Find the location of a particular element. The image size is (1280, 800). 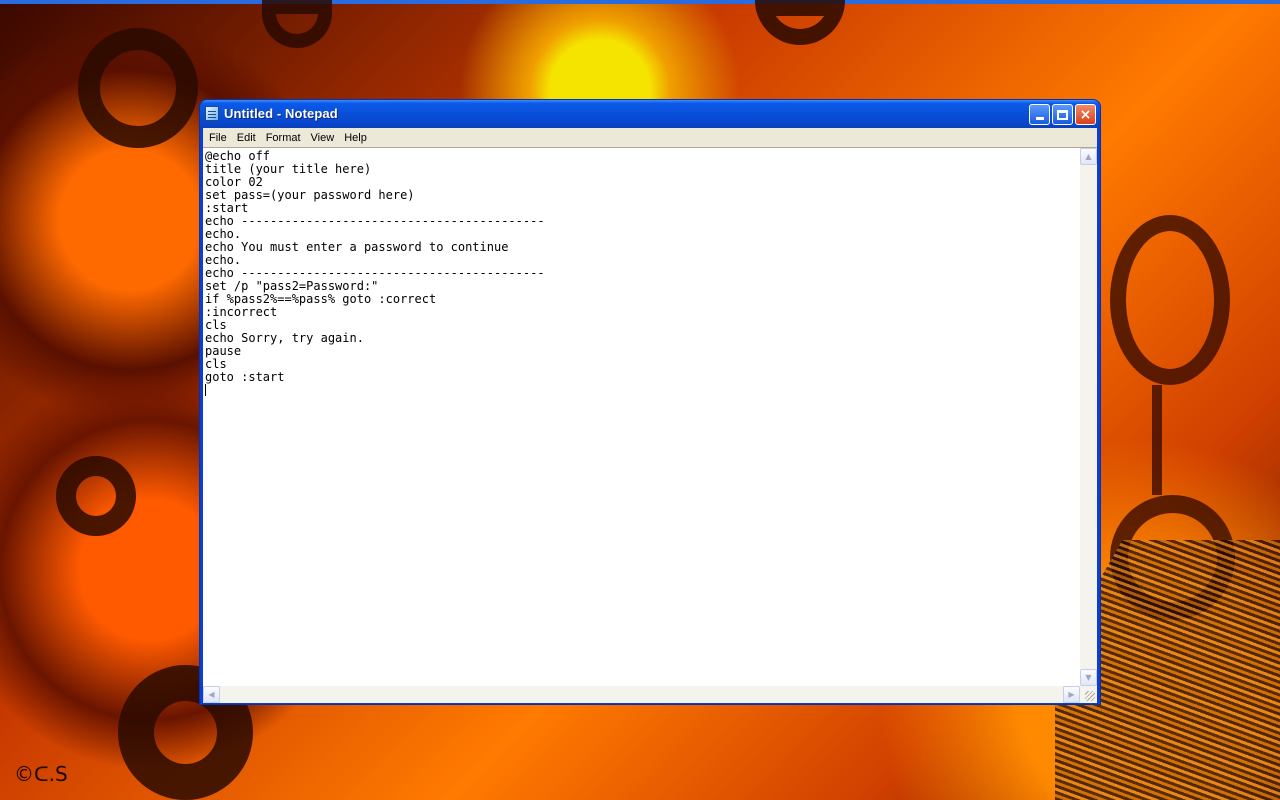

menu-edit: Edit is located at coordinates (246, 138).